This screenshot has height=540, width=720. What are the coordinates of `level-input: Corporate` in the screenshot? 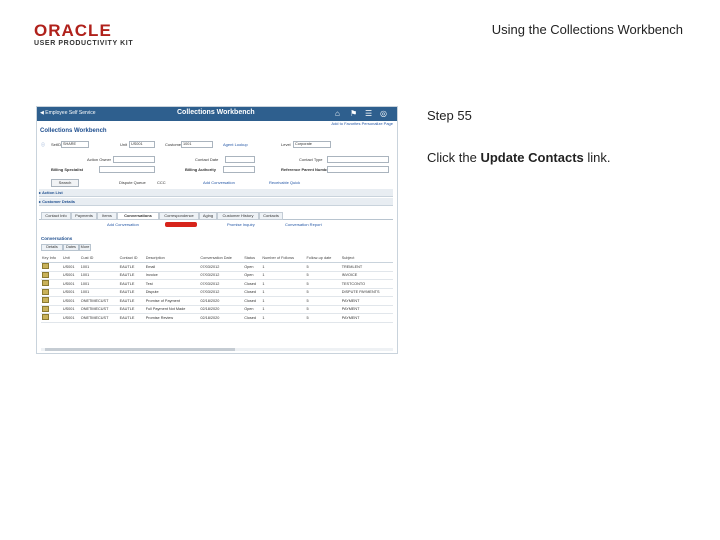 It's located at (312, 144).